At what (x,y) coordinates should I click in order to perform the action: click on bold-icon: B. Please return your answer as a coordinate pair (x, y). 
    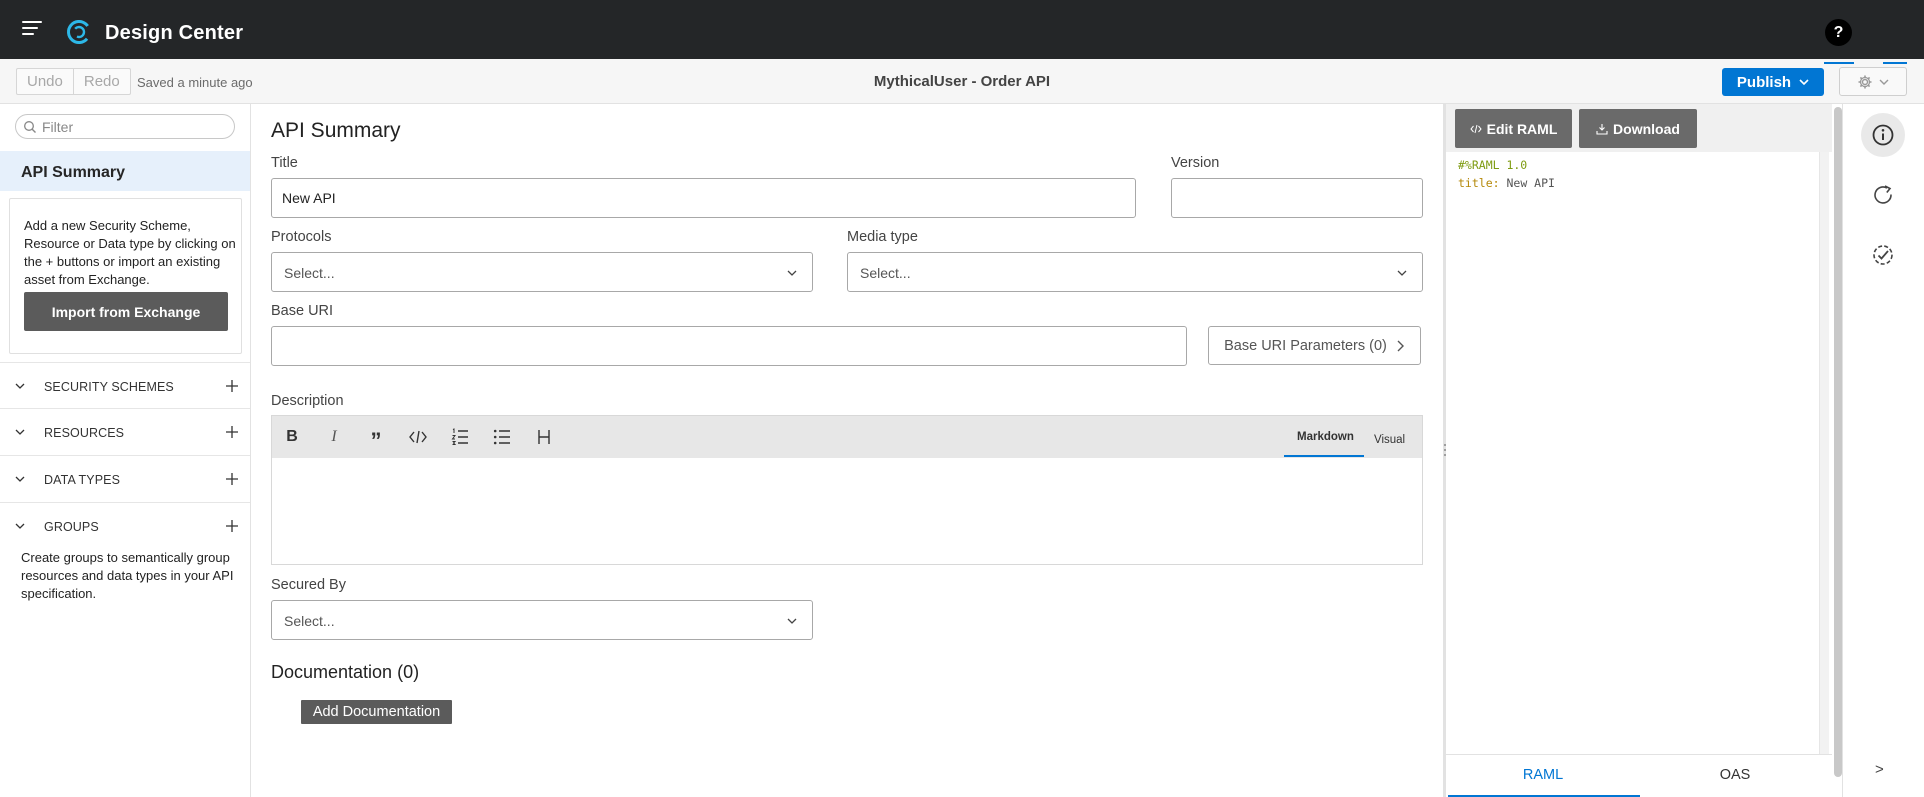
    Looking at the image, I should click on (292, 437).